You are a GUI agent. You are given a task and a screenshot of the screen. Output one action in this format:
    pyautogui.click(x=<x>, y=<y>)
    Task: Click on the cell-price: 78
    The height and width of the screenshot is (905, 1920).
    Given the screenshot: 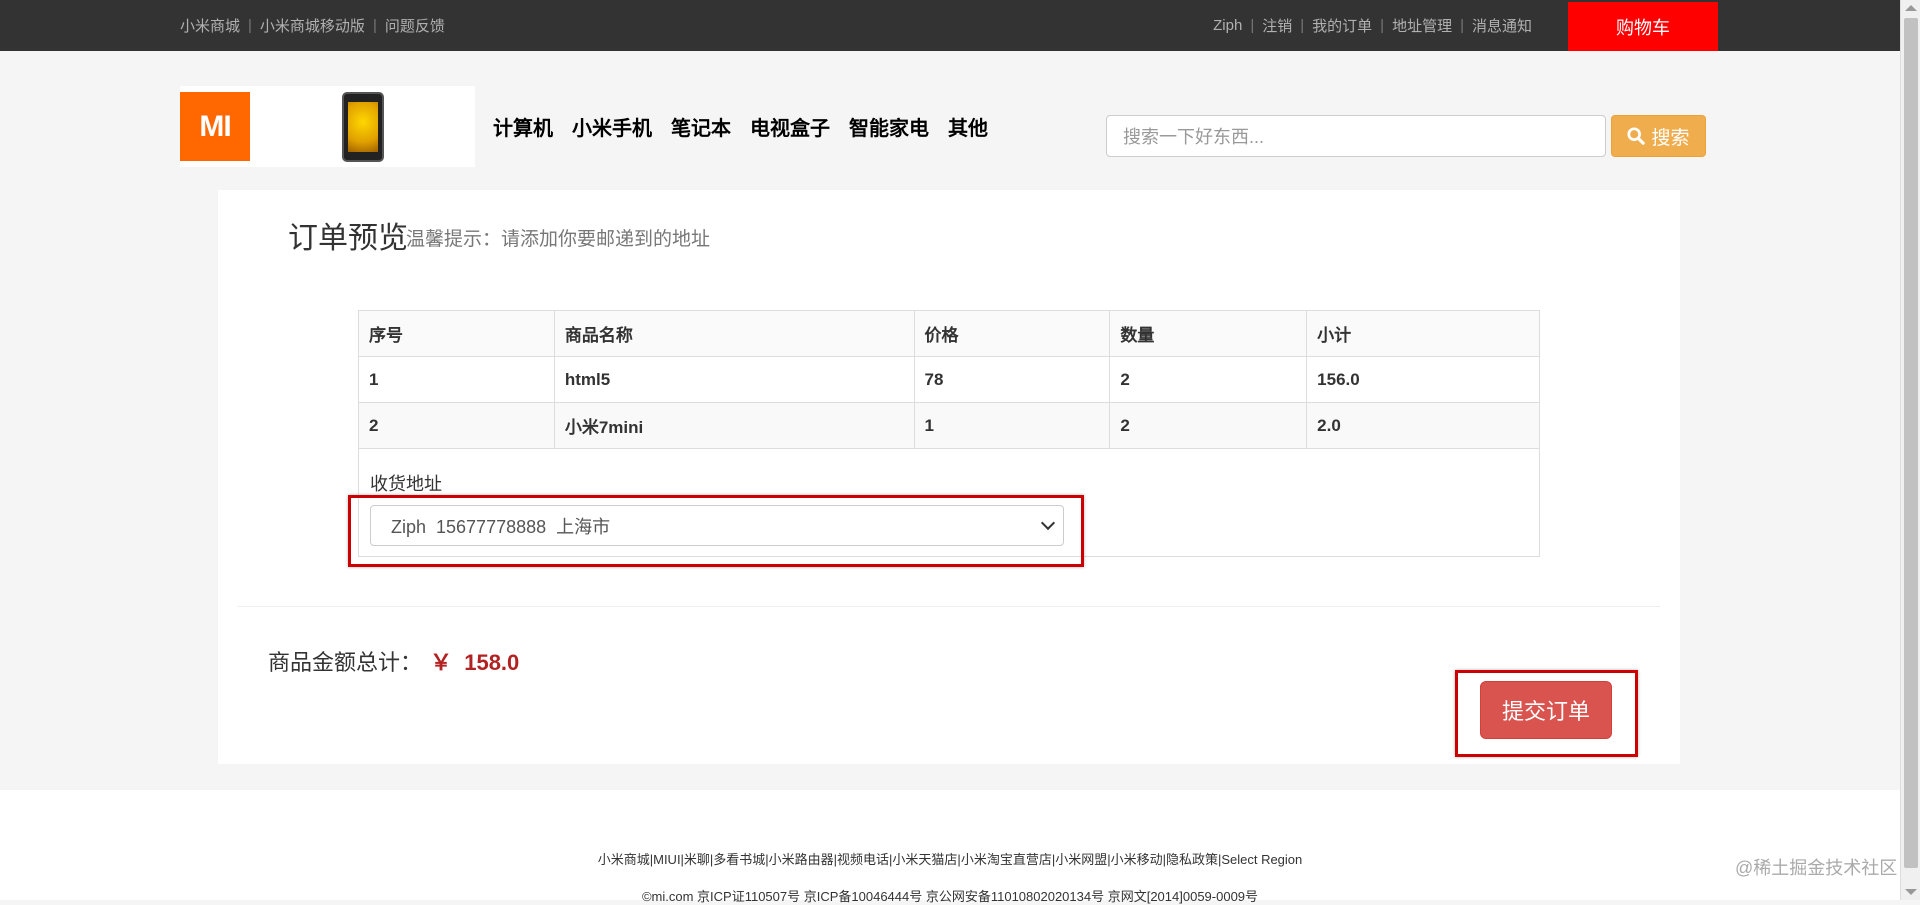 What is the action you would take?
    pyautogui.click(x=1012, y=379)
    